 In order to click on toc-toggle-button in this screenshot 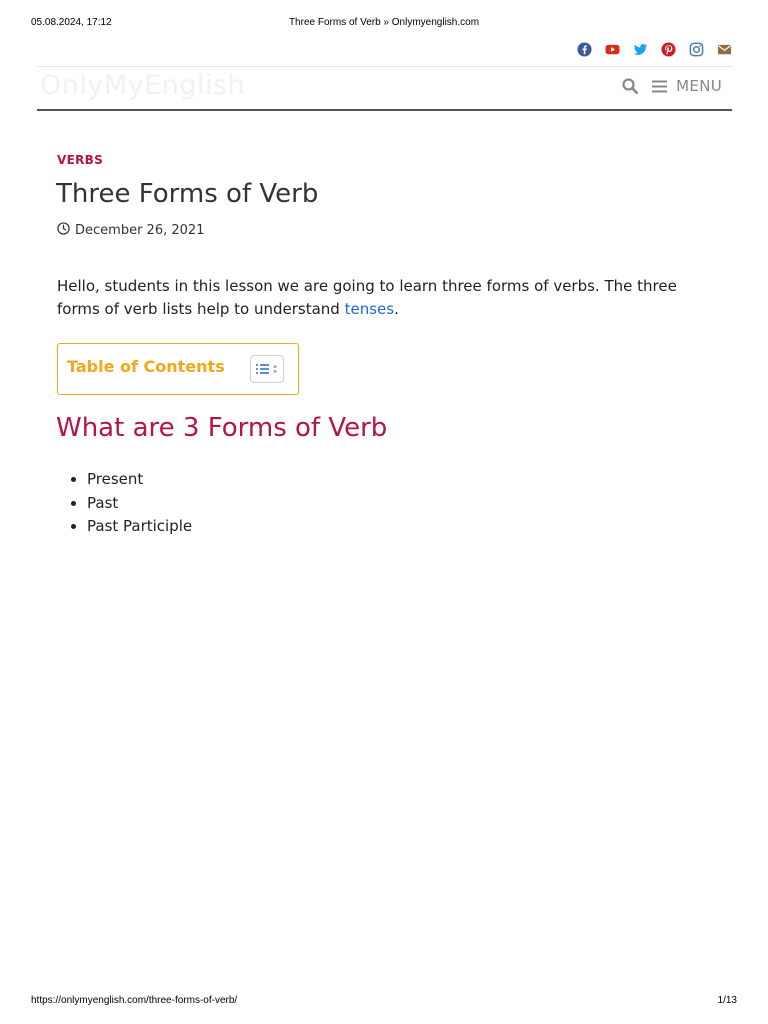, I will do `click(267, 369)`.